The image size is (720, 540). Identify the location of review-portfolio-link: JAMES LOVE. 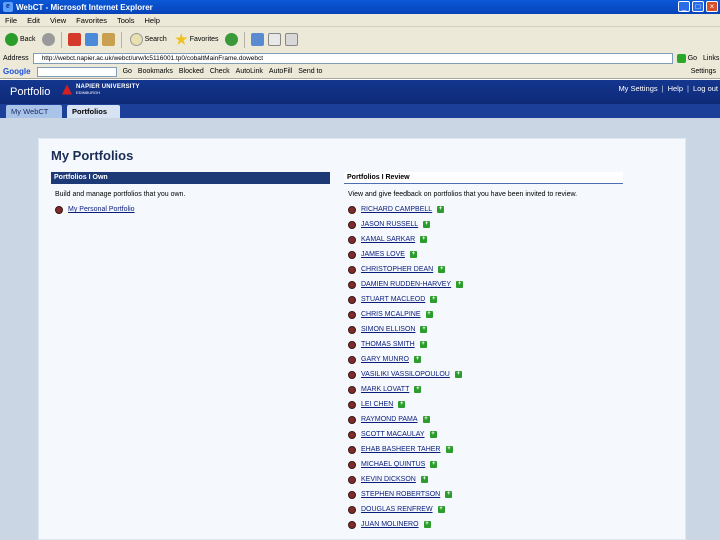
(383, 254).